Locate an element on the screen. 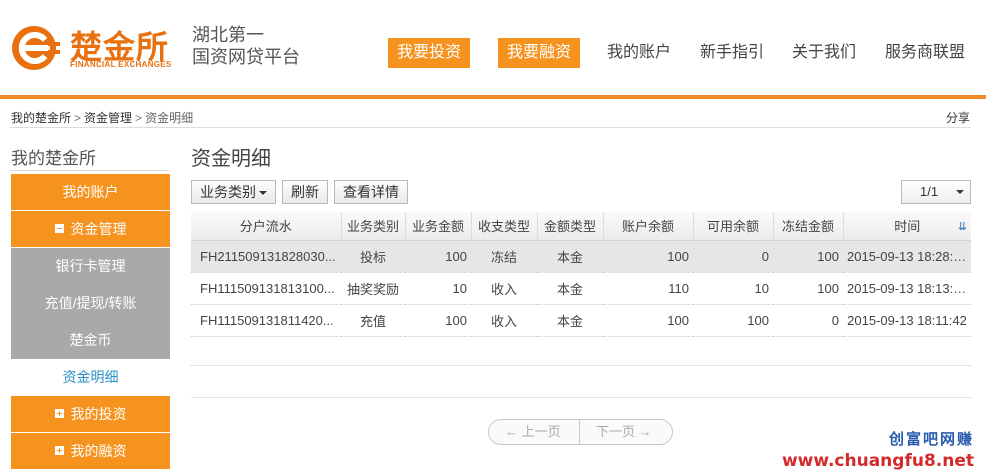 The width and height of the screenshot is (986, 472). cell-available: 0 is located at coordinates (733, 256).